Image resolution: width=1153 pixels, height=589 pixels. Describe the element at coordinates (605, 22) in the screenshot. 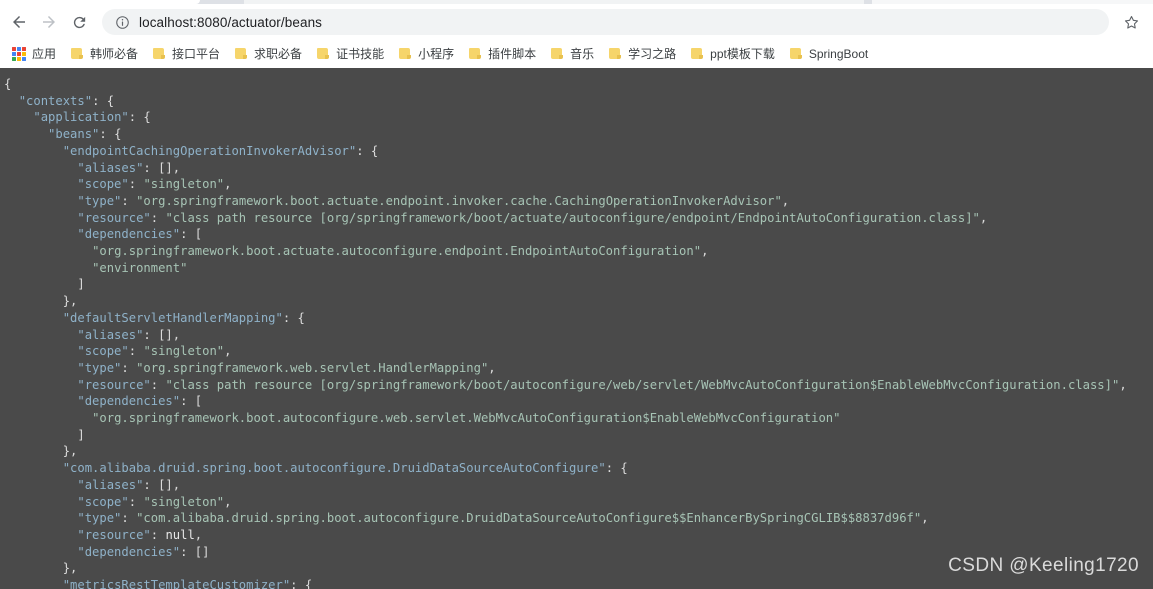

I see `address-bar: localhost:8080/actuator/beans` at that location.